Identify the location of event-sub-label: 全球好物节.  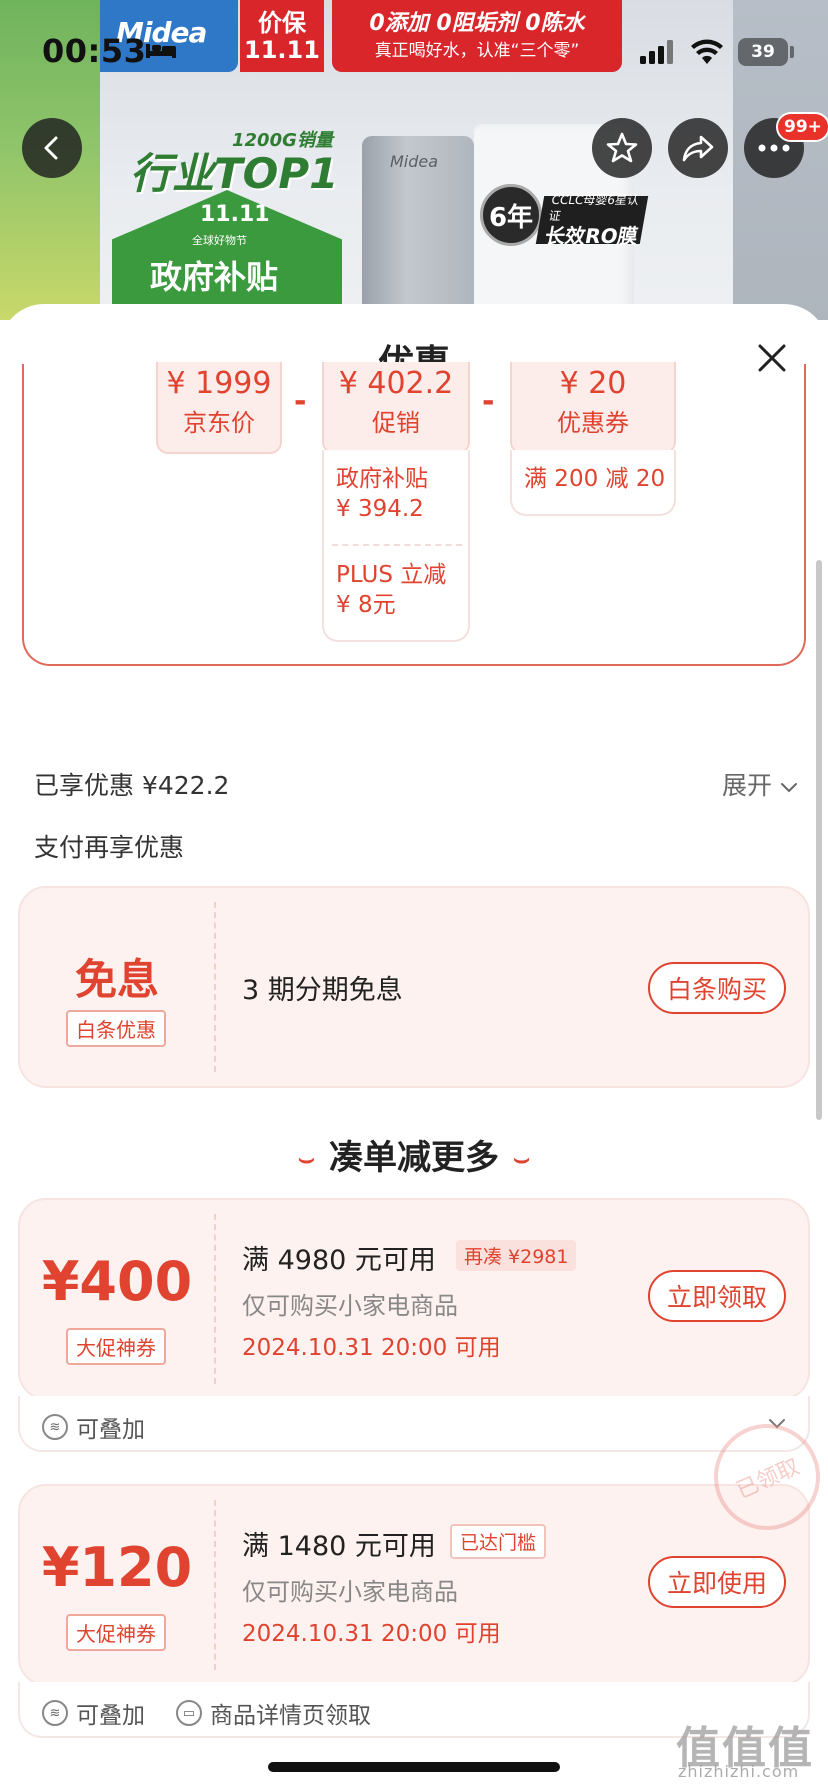
(219, 240).